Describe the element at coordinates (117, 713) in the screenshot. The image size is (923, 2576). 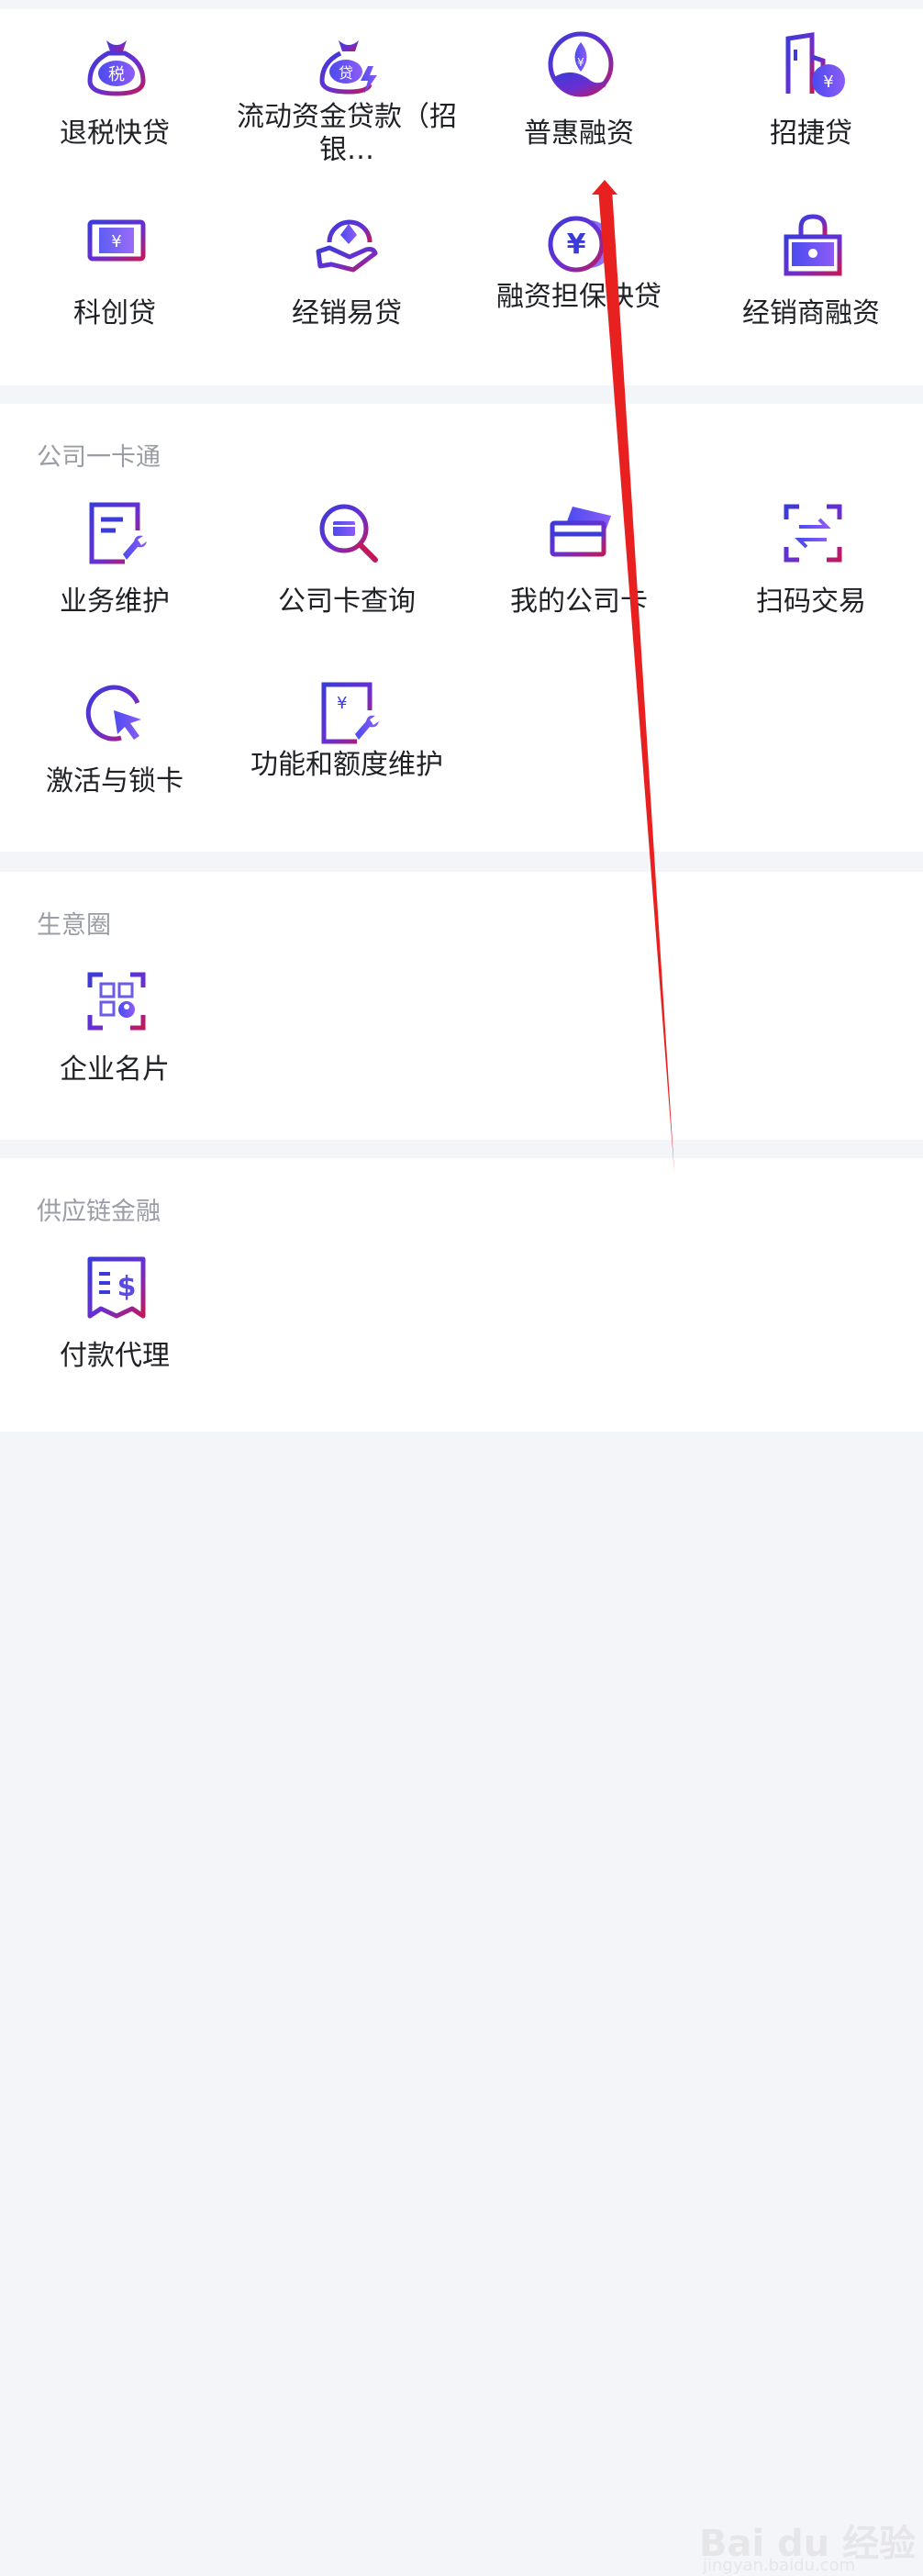
I see `cursor-circle-icon` at that location.